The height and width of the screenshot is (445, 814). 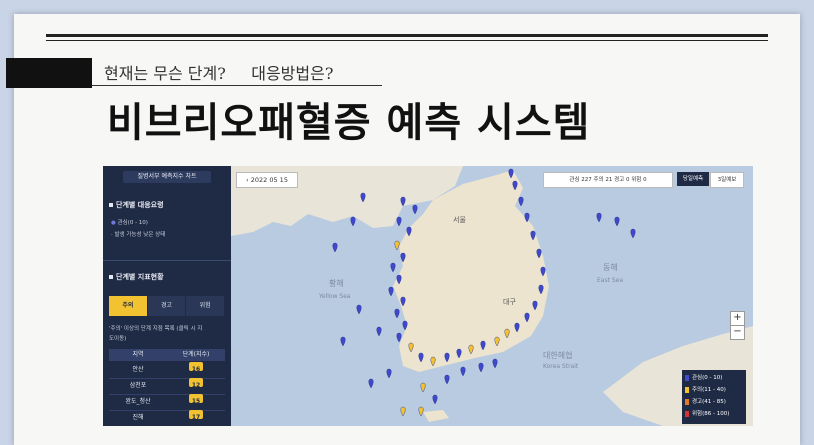 I want to click on label-east-sea-en: East Sea, so click(x=610, y=280).